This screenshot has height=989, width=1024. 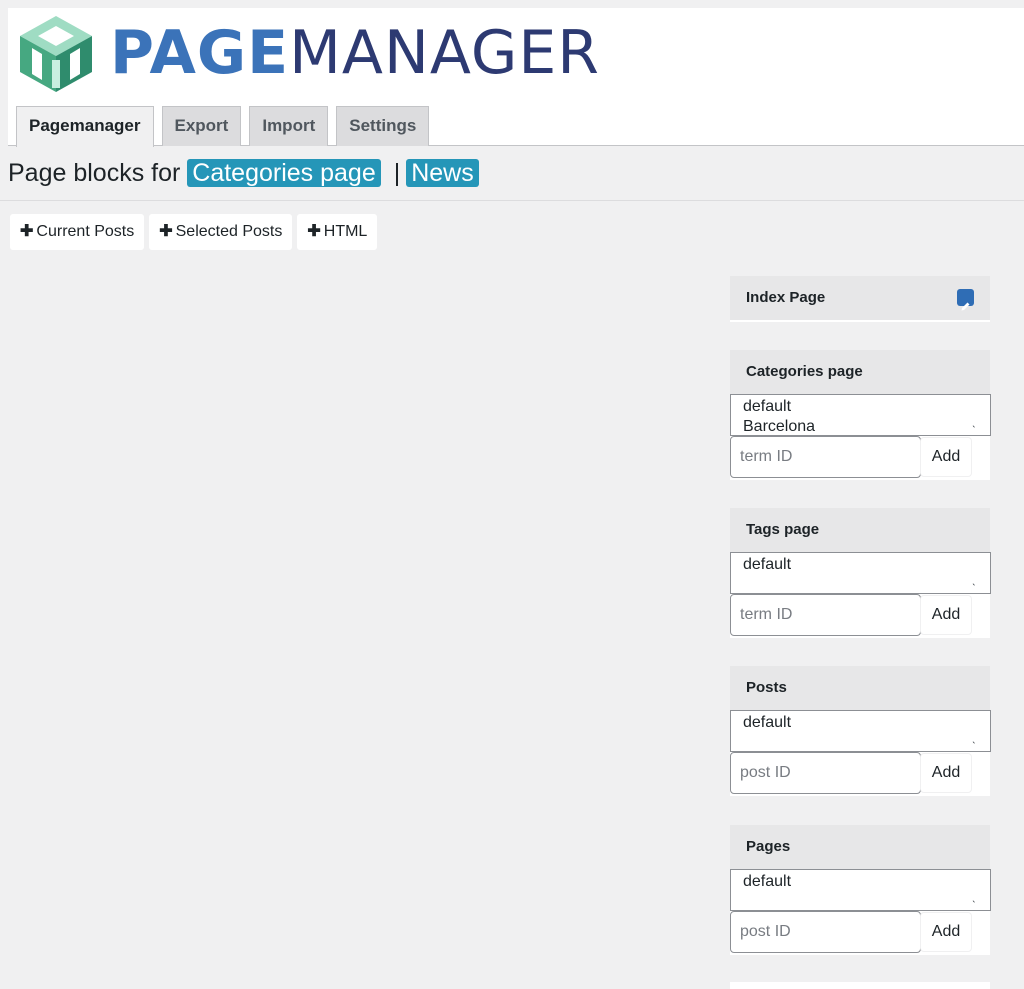 I want to click on panel-posts: Posts default ˎ Add, so click(x=860, y=731).